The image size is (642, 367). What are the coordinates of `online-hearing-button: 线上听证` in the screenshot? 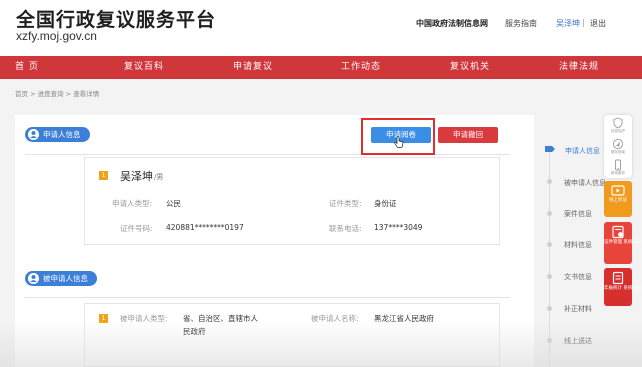 It's located at (618, 199).